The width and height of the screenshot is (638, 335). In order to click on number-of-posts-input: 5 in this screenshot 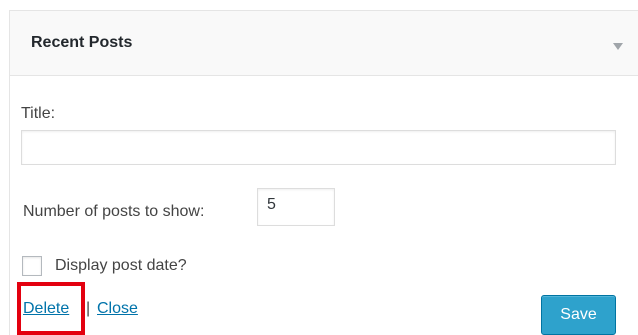, I will do `click(296, 207)`.